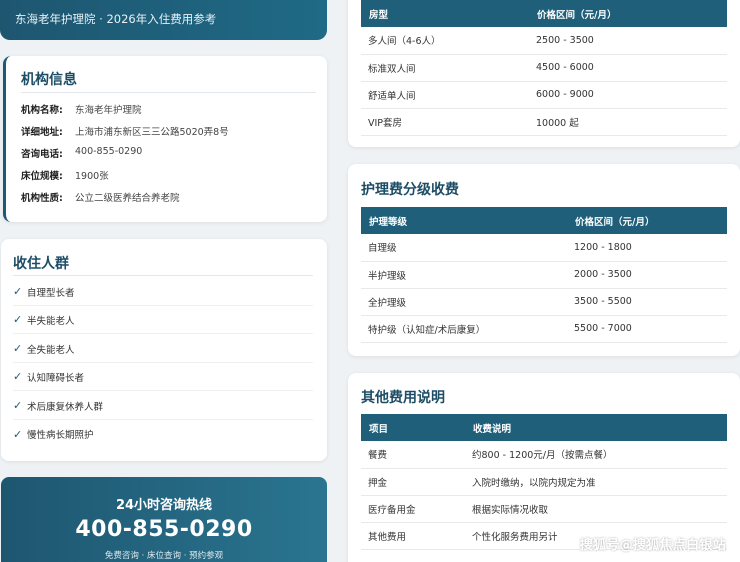 The height and width of the screenshot is (562, 740). I want to click on table-cell: 医疗备用金, so click(413, 509).